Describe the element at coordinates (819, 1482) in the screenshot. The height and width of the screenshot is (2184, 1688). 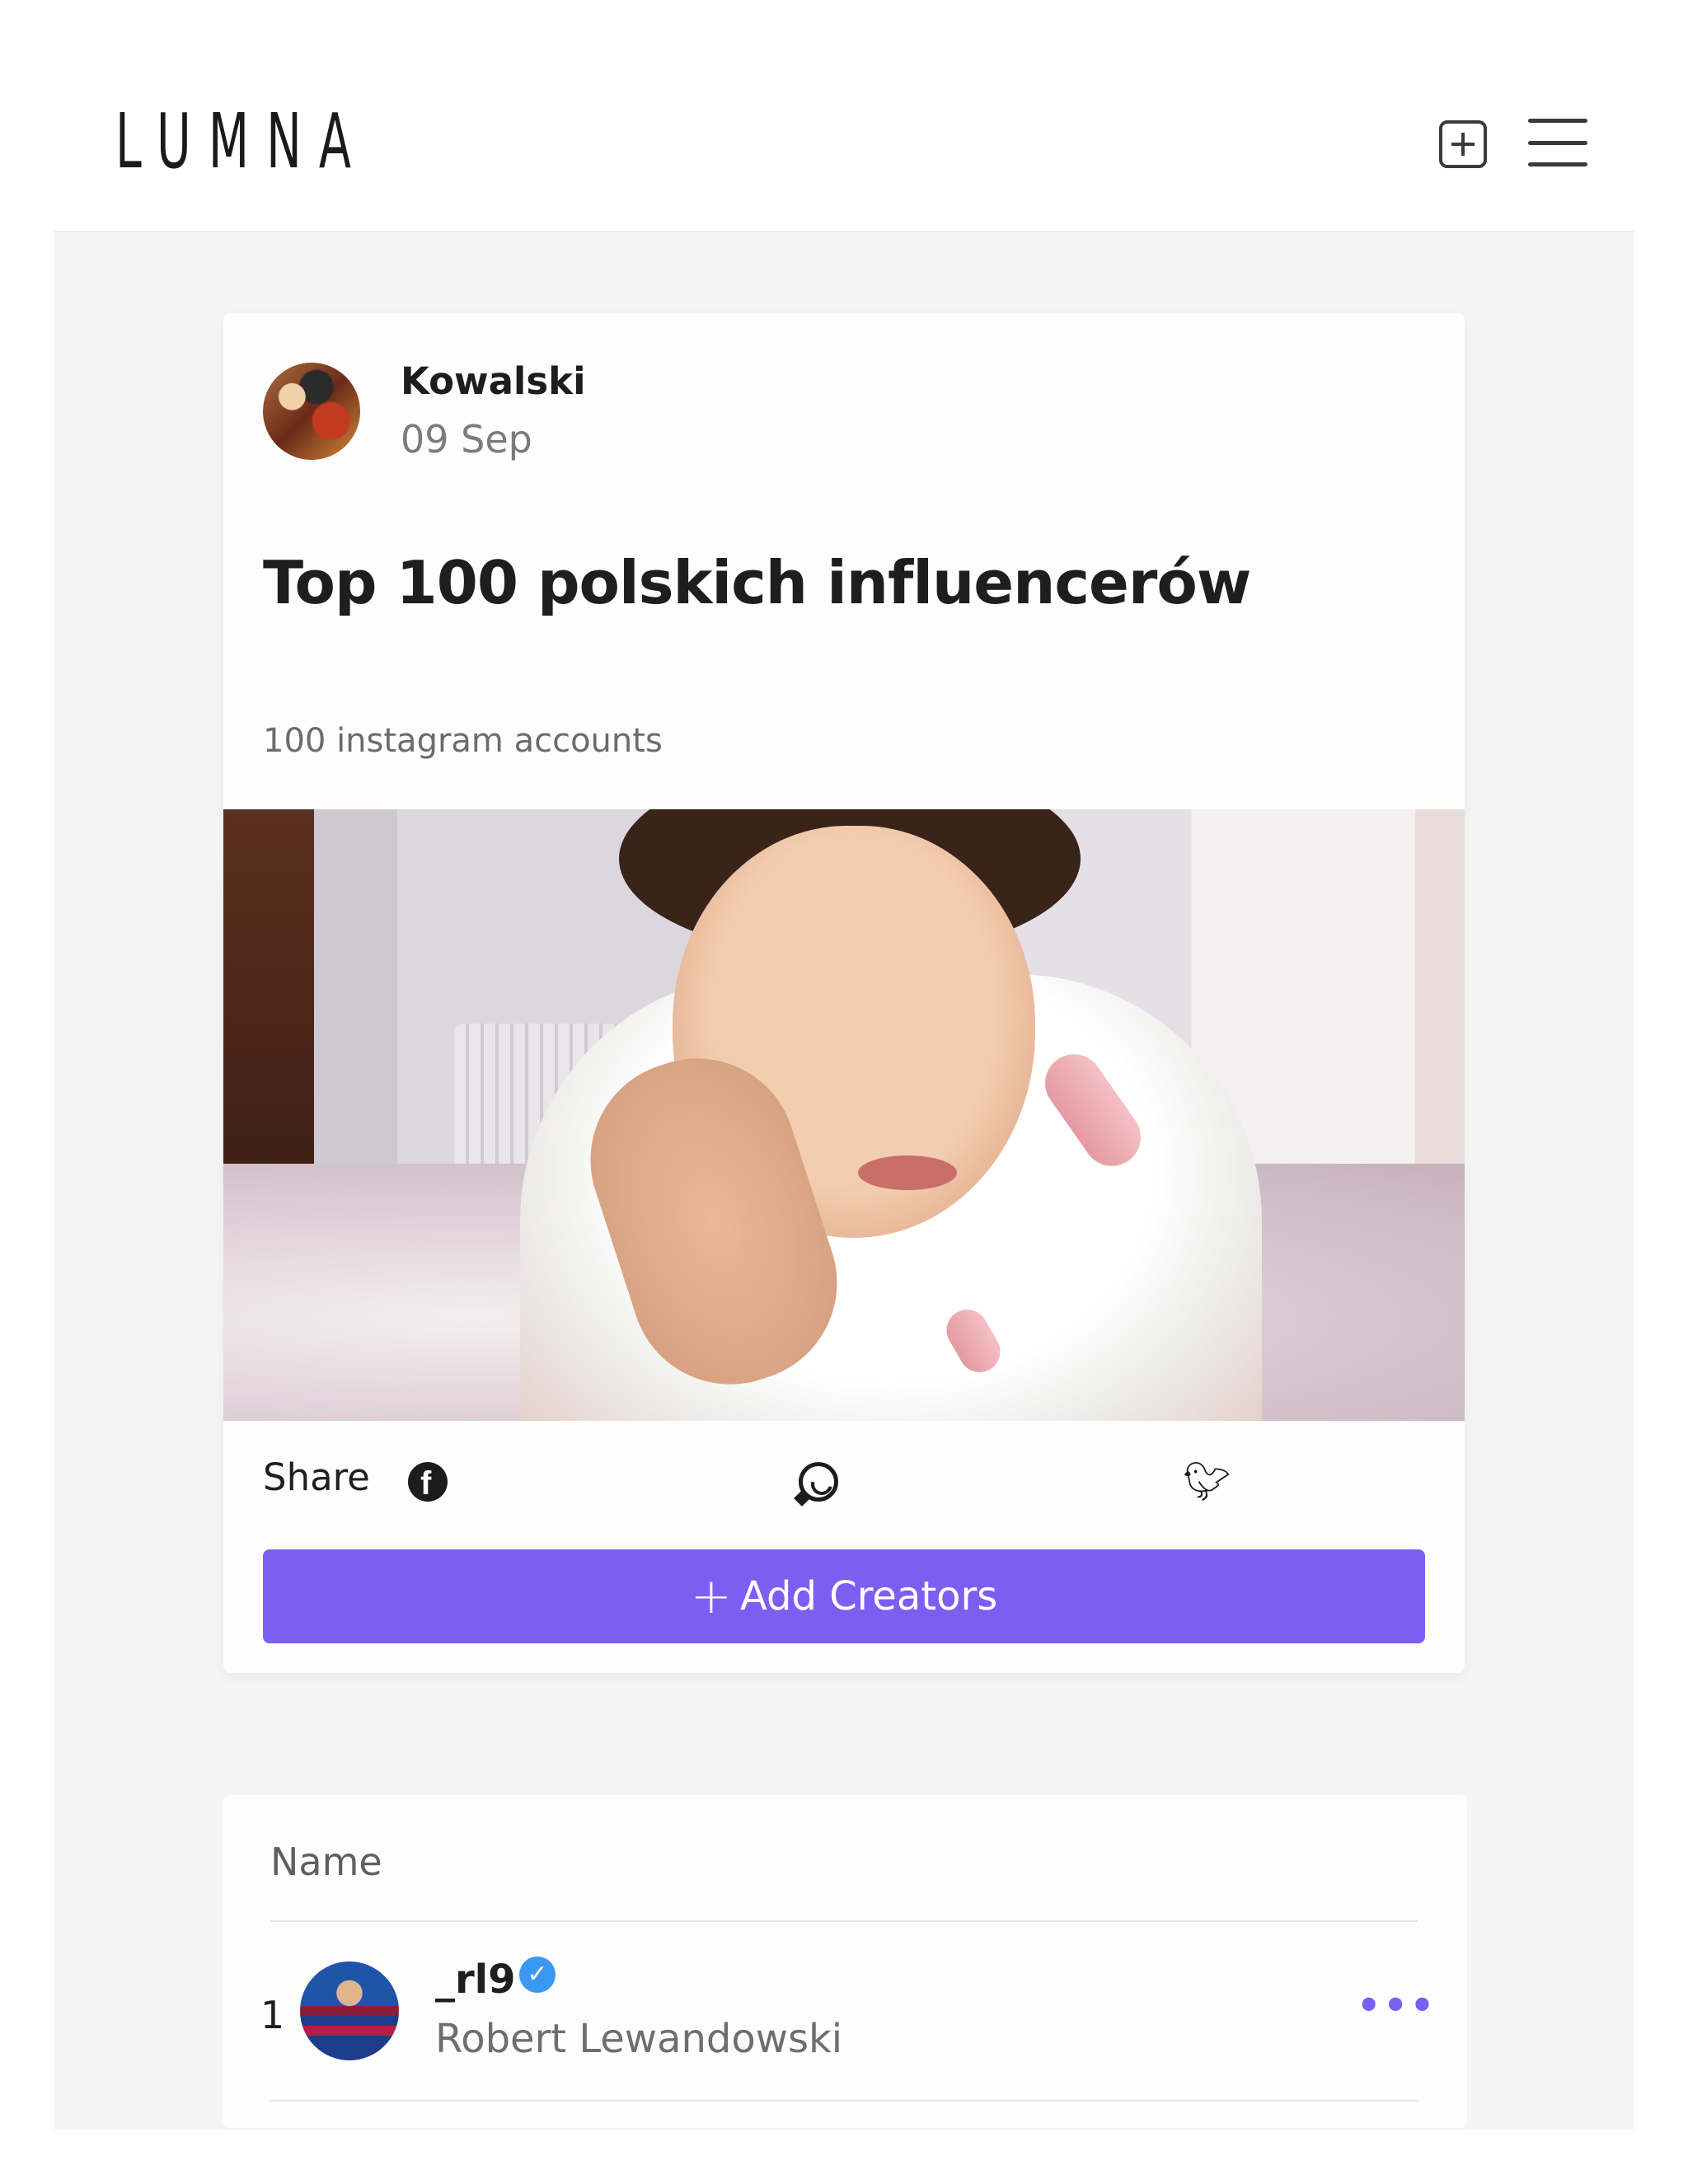
I see `whatsapp-icon` at that location.